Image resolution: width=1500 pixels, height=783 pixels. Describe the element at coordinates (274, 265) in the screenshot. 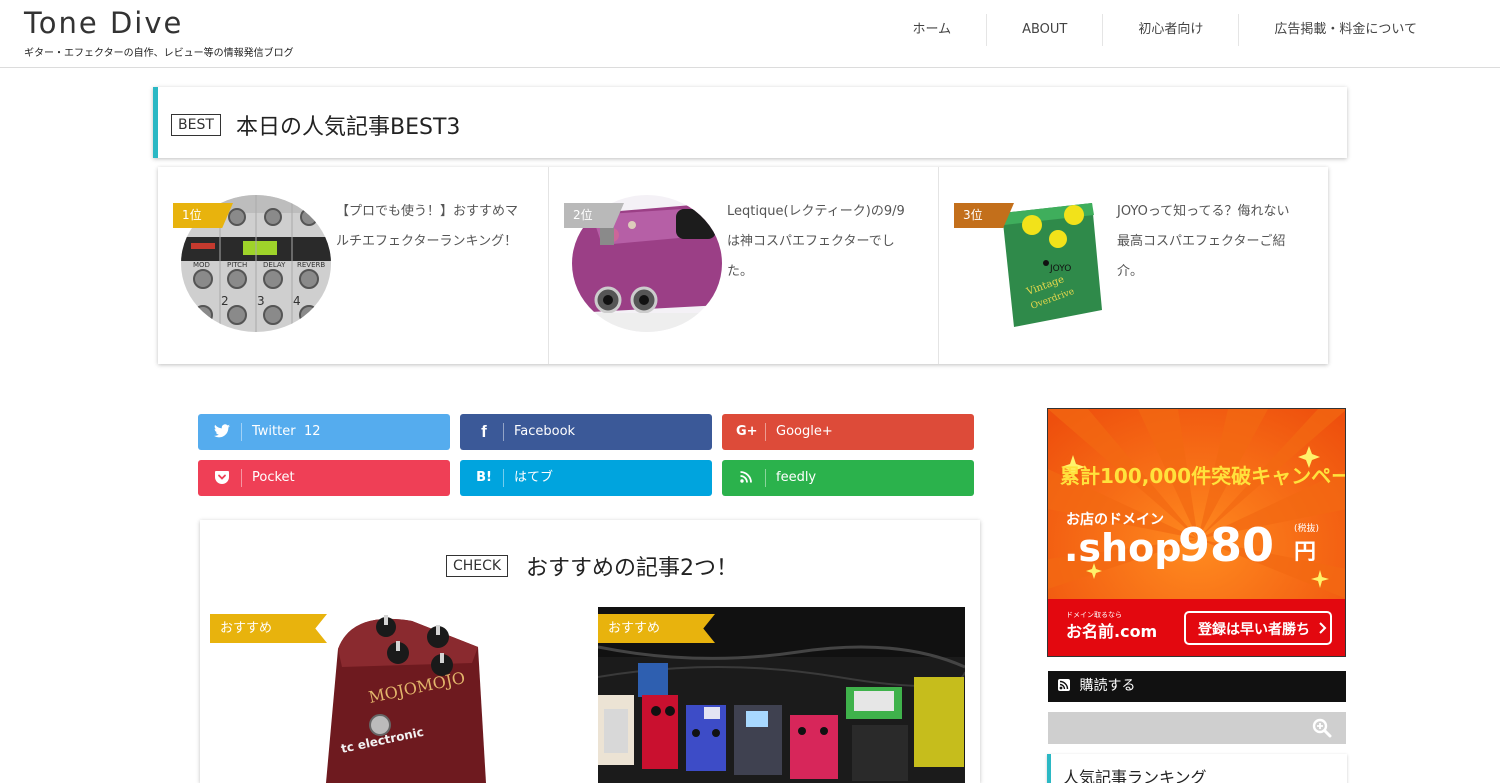

I see `svg-text: DELAY` at that location.